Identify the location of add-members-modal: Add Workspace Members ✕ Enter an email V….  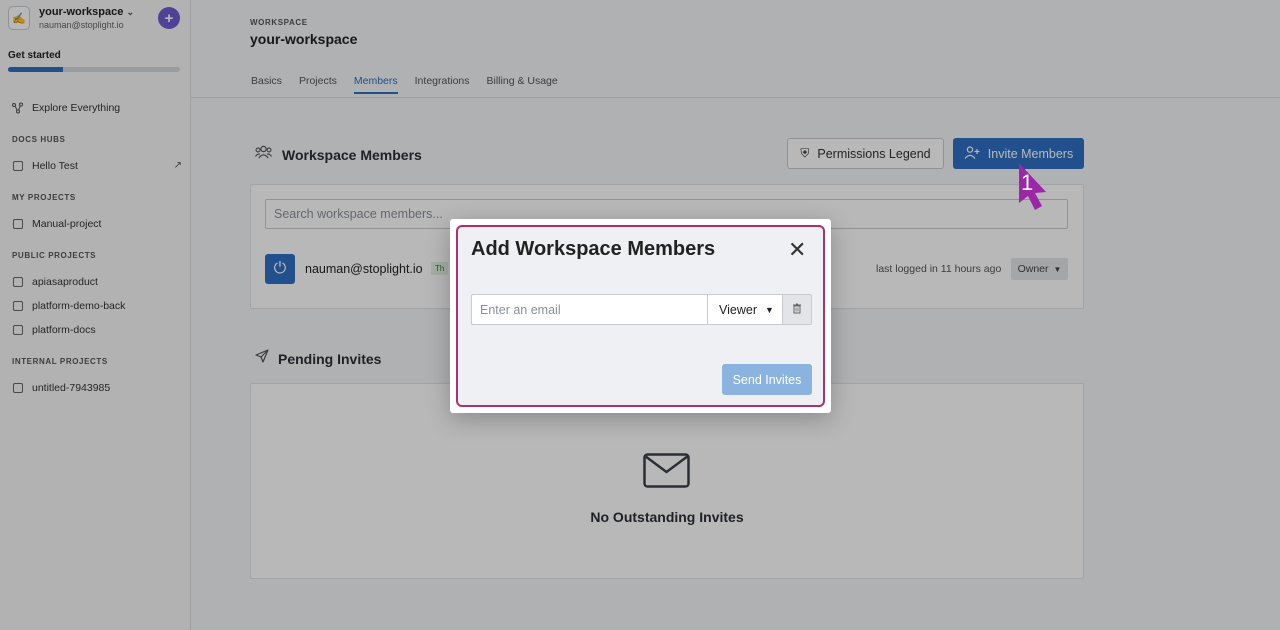
(640, 316).